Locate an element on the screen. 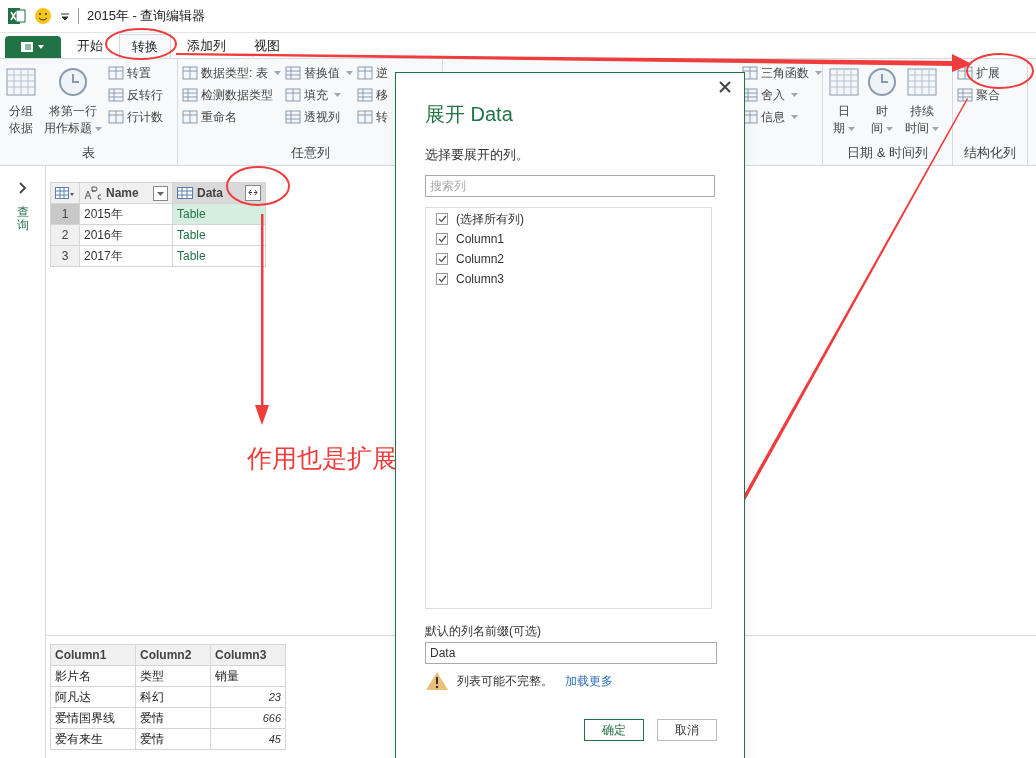  row-number: 1 is located at coordinates (65, 214).